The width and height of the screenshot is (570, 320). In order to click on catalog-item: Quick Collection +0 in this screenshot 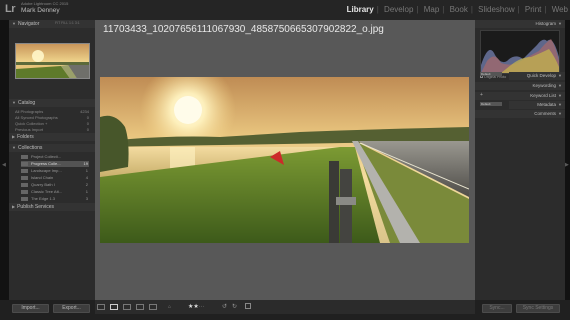, I will do `click(52, 123)`.